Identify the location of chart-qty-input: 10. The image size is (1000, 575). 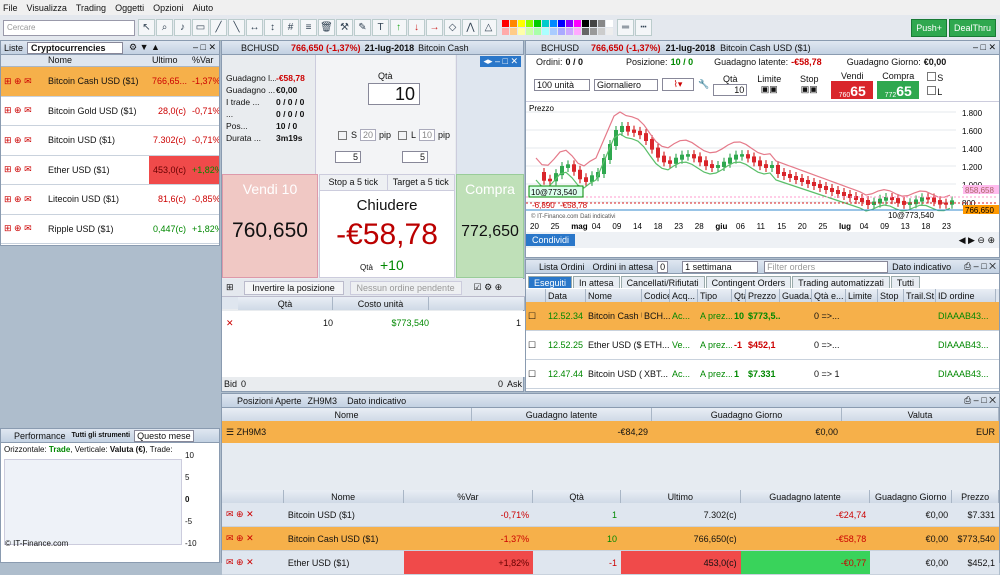
(730, 89).